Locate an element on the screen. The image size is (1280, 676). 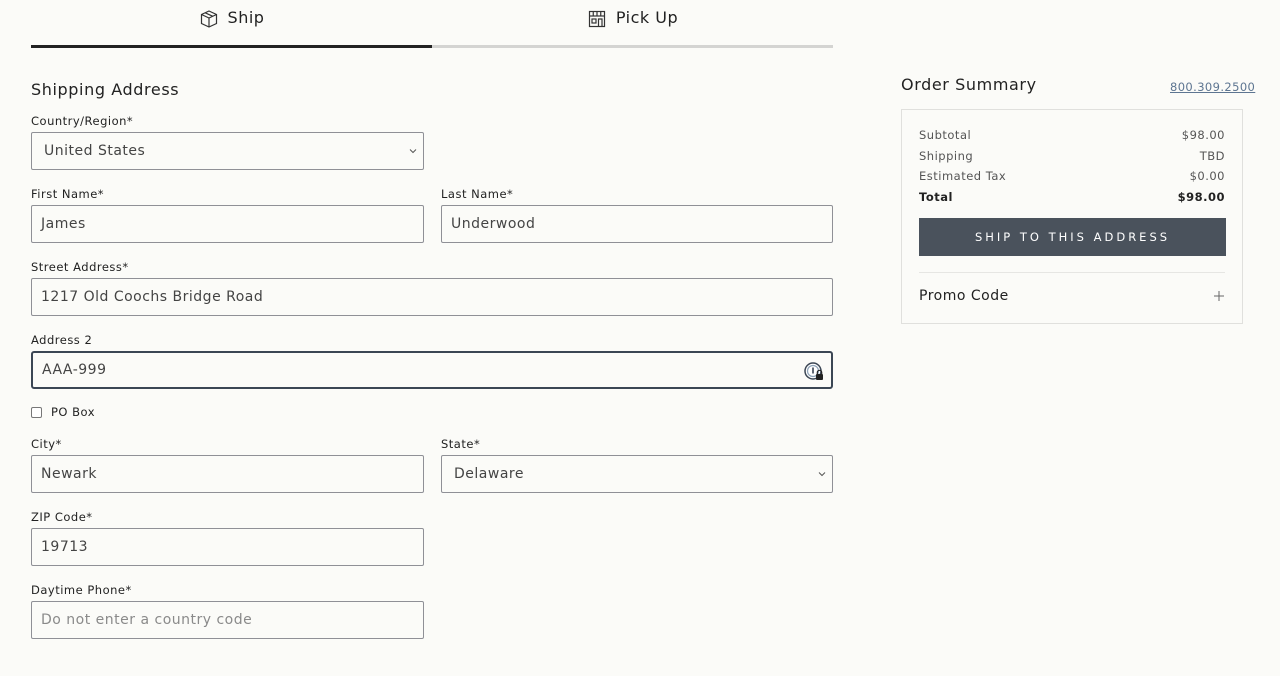
delivery-tabs: Ship Pick Up is located at coordinates (432, 24).